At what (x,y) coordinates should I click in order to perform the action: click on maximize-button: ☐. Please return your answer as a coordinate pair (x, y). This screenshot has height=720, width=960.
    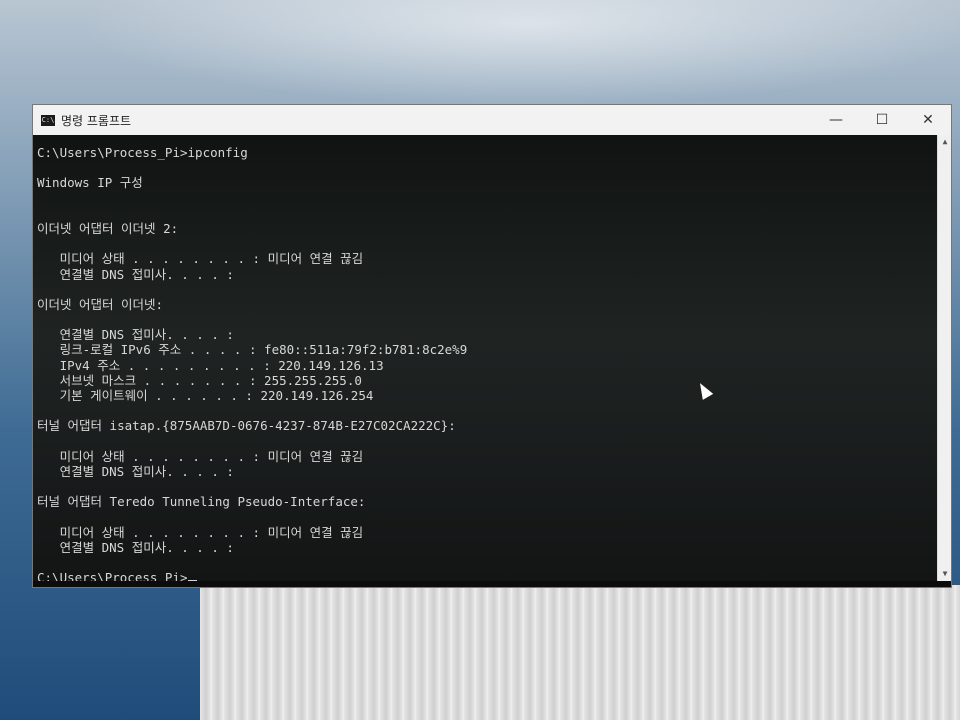
    Looking at the image, I should click on (882, 120).